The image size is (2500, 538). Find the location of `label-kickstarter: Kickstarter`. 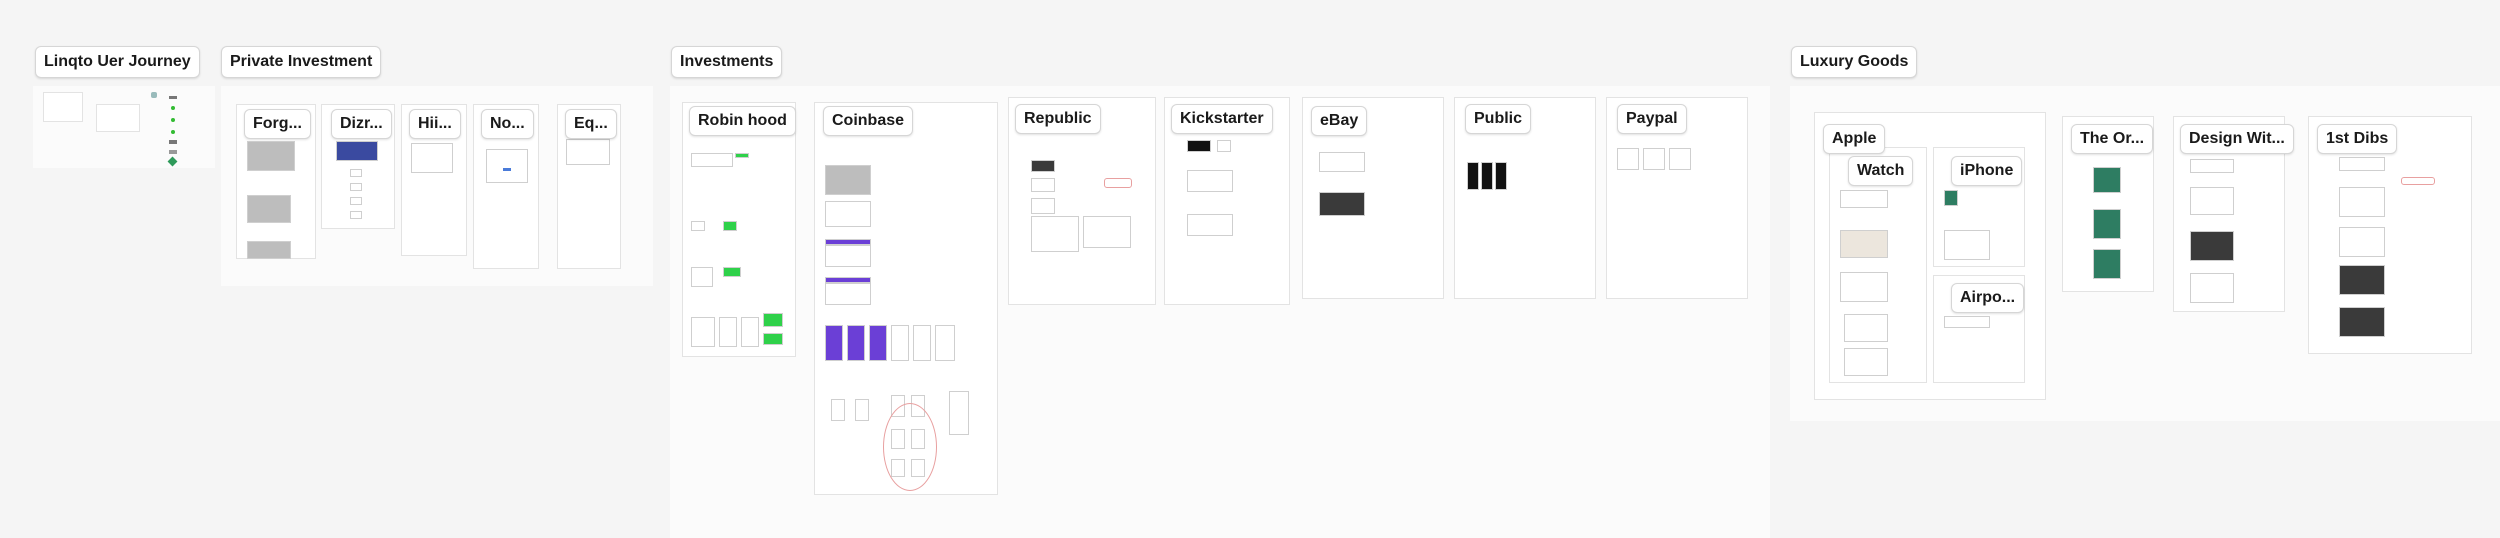

label-kickstarter: Kickstarter is located at coordinates (1222, 119).